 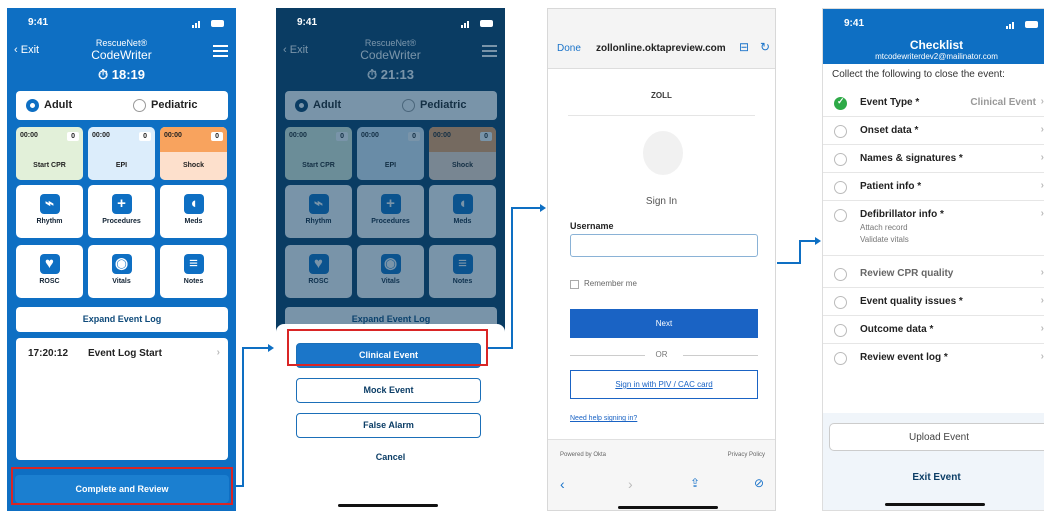 I want to click on item-label: Names & signatures *, so click(x=911, y=158).